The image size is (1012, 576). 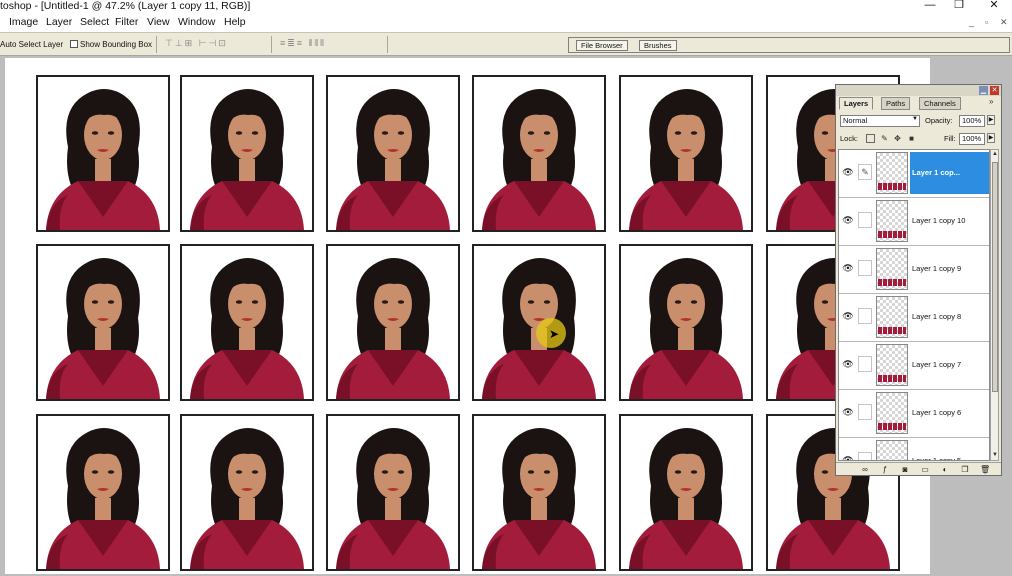 What do you see at coordinates (856, 103) in the screenshot?
I see `tab-layers: Layers` at bounding box center [856, 103].